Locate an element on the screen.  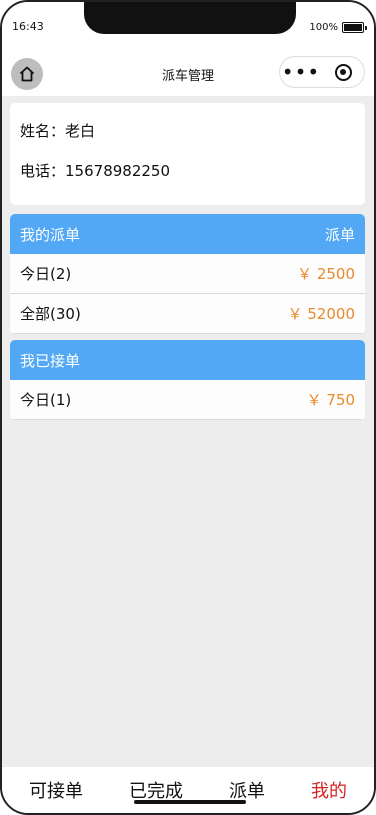
more-dots-icon: ••• is located at coordinates (301, 72).